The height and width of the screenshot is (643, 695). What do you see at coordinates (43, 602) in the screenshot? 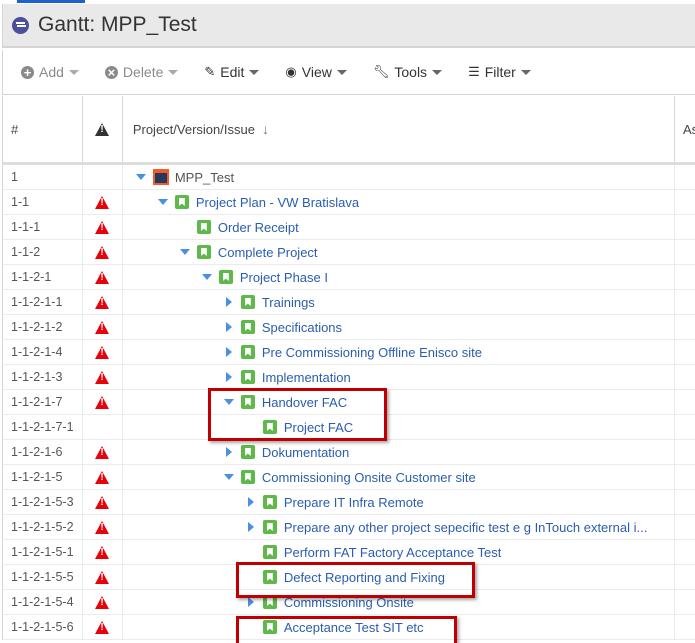
I see `row-number: 1-1-2-1-5-4` at bounding box center [43, 602].